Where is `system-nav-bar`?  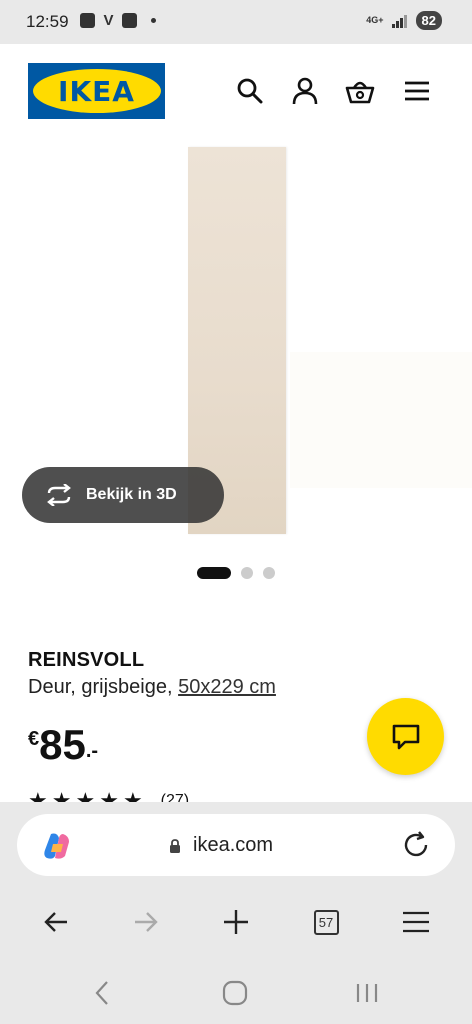
system-nav-bar is located at coordinates (236, 994).